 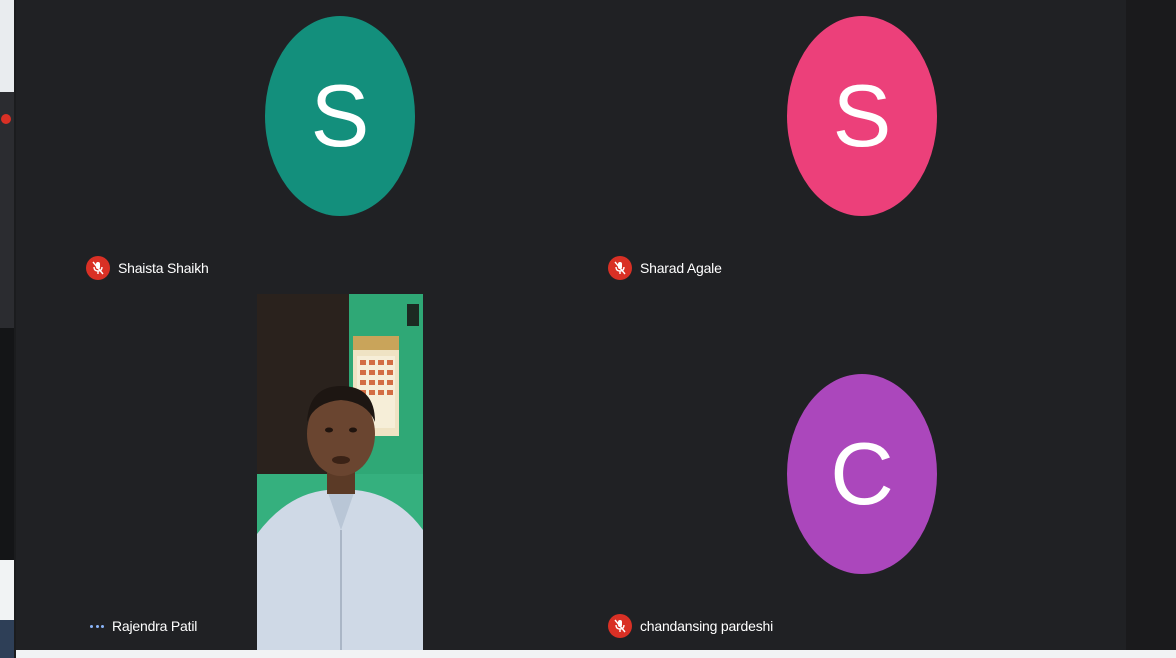 I want to click on participant-name-row: Rajendra Patil, so click(x=143, y=626).